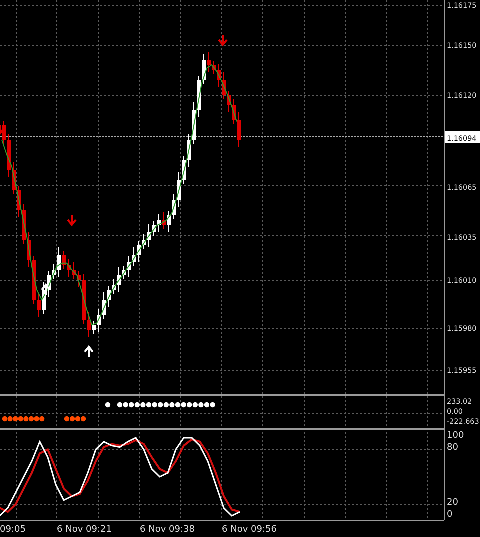 The height and width of the screenshot is (537, 480). What do you see at coordinates (167, 530) in the screenshot?
I see `time-label: 6 Nov 09:38` at bounding box center [167, 530].